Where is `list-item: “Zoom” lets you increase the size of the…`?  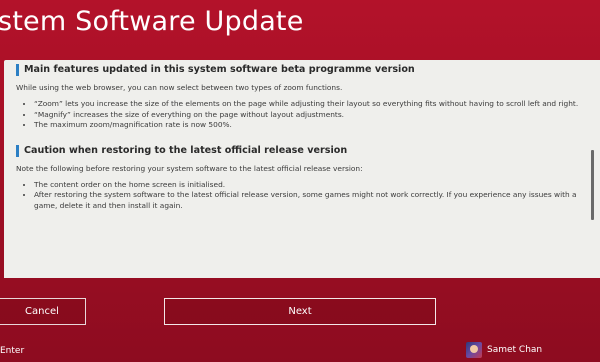 list-item: “Zoom” lets you increase the size of the… is located at coordinates (309, 104).